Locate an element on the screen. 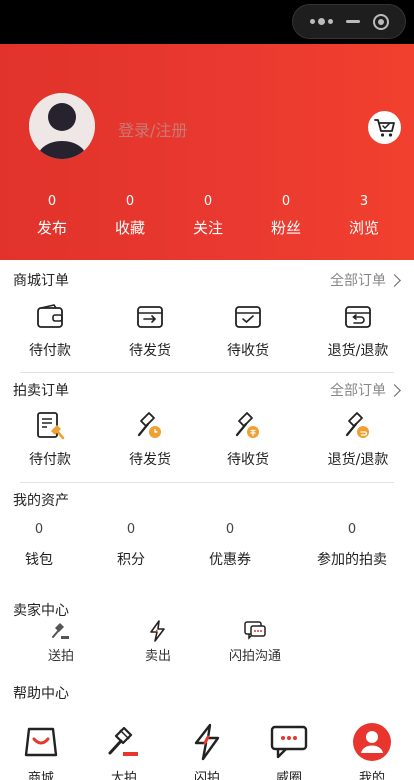  stat-publish: 0 发布 is located at coordinates (52, 215).